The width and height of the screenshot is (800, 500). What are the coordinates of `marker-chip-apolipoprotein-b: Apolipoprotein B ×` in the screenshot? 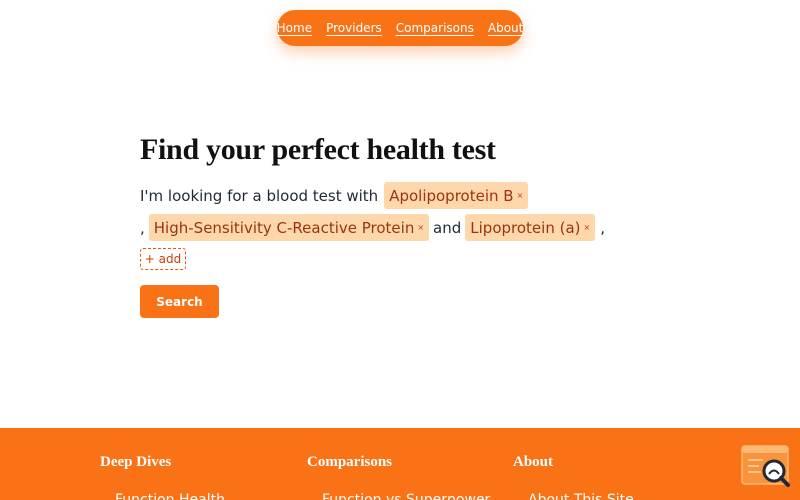 It's located at (456, 195).